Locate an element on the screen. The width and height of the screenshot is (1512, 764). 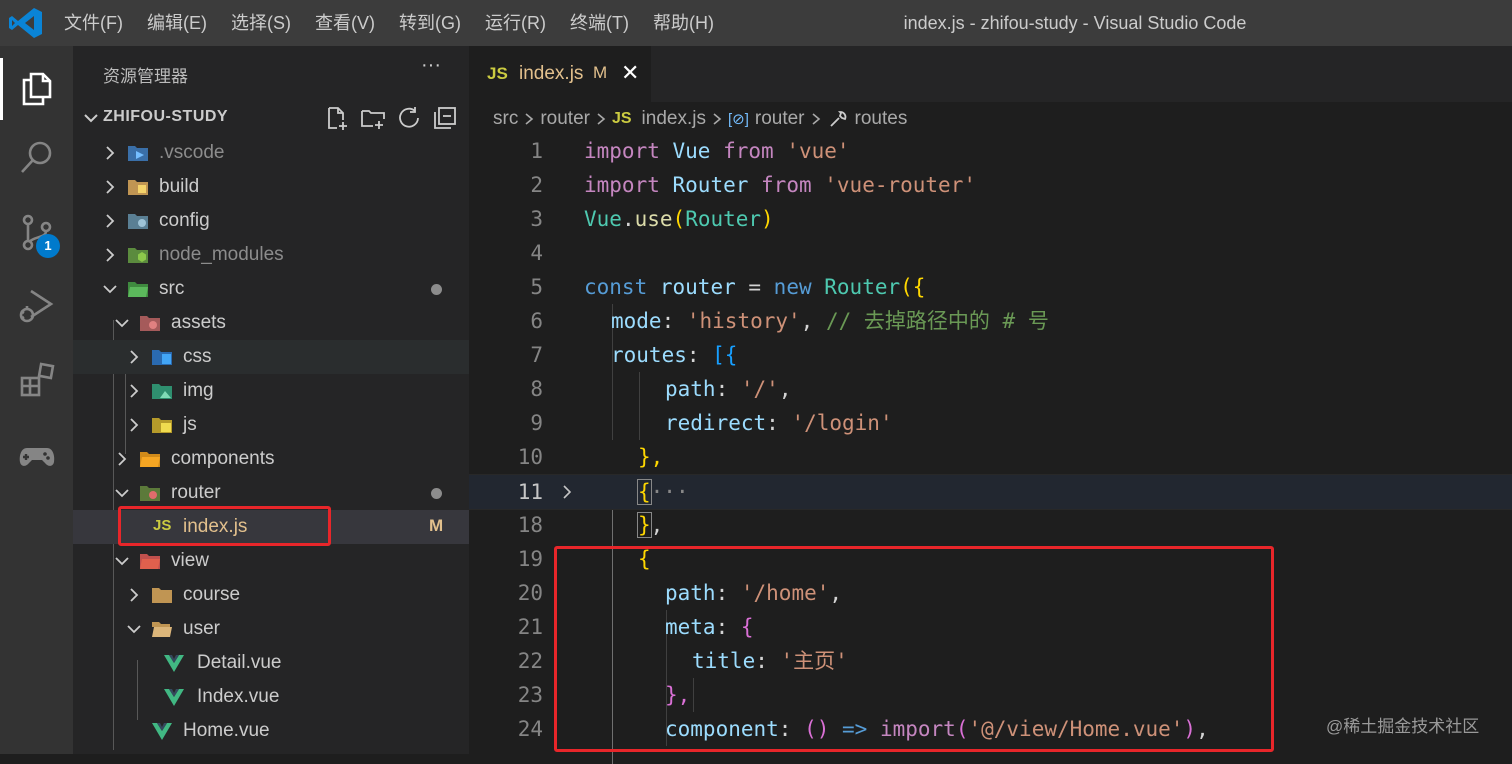
line-number: 3 is located at coordinates (536, 219).